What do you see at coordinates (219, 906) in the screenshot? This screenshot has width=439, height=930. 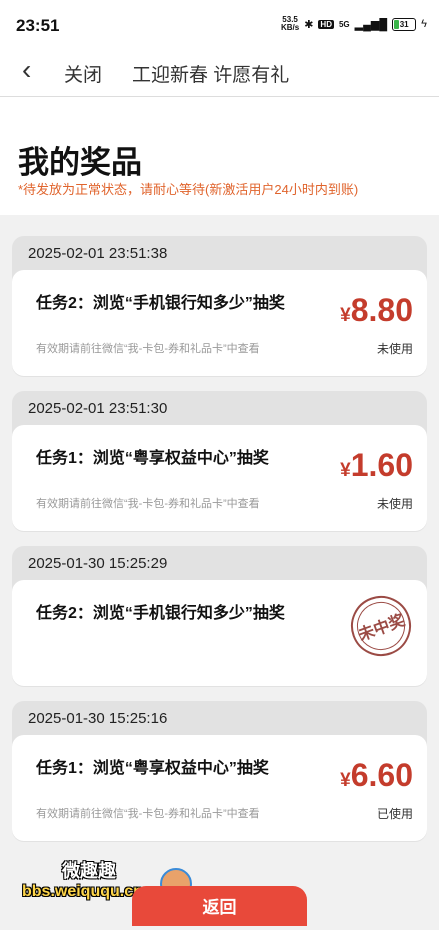 I see `return-button: 返回` at bounding box center [219, 906].